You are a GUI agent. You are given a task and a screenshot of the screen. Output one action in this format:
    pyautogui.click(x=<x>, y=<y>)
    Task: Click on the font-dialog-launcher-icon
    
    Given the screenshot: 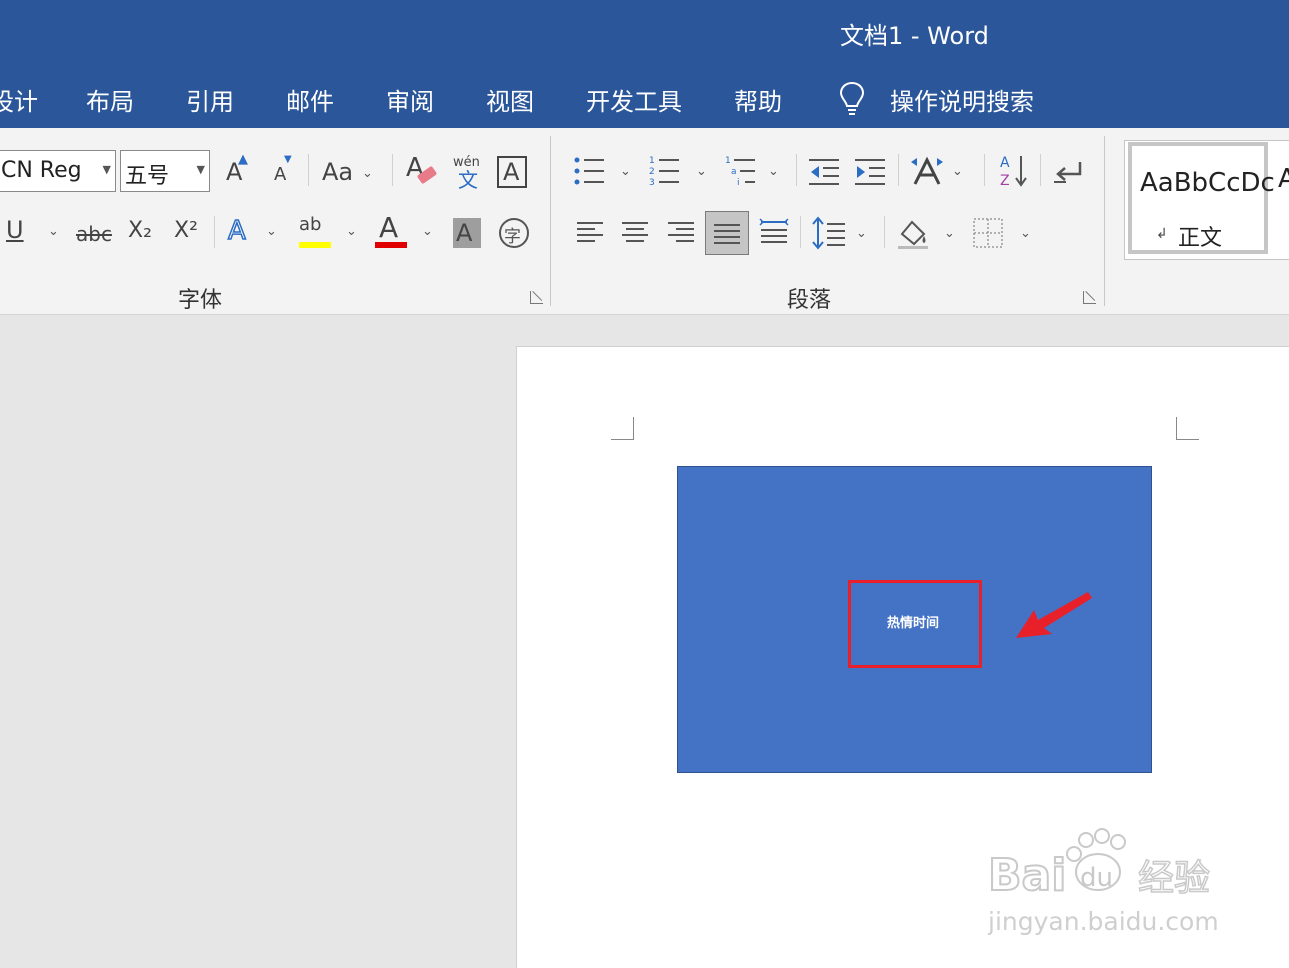 What is the action you would take?
    pyautogui.click(x=536, y=297)
    